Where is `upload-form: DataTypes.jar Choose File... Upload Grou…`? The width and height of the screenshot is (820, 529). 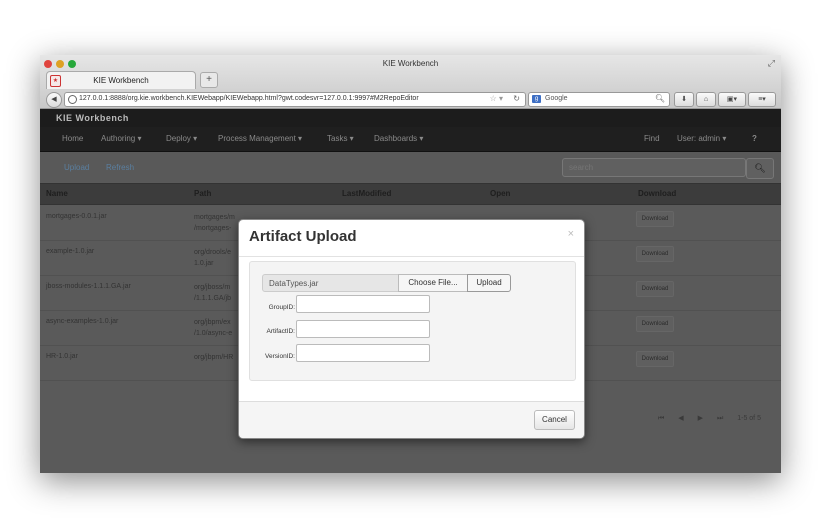
upload-form: DataTypes.jar Choose File... Upload Grou… is located at coordinates (412, 321).